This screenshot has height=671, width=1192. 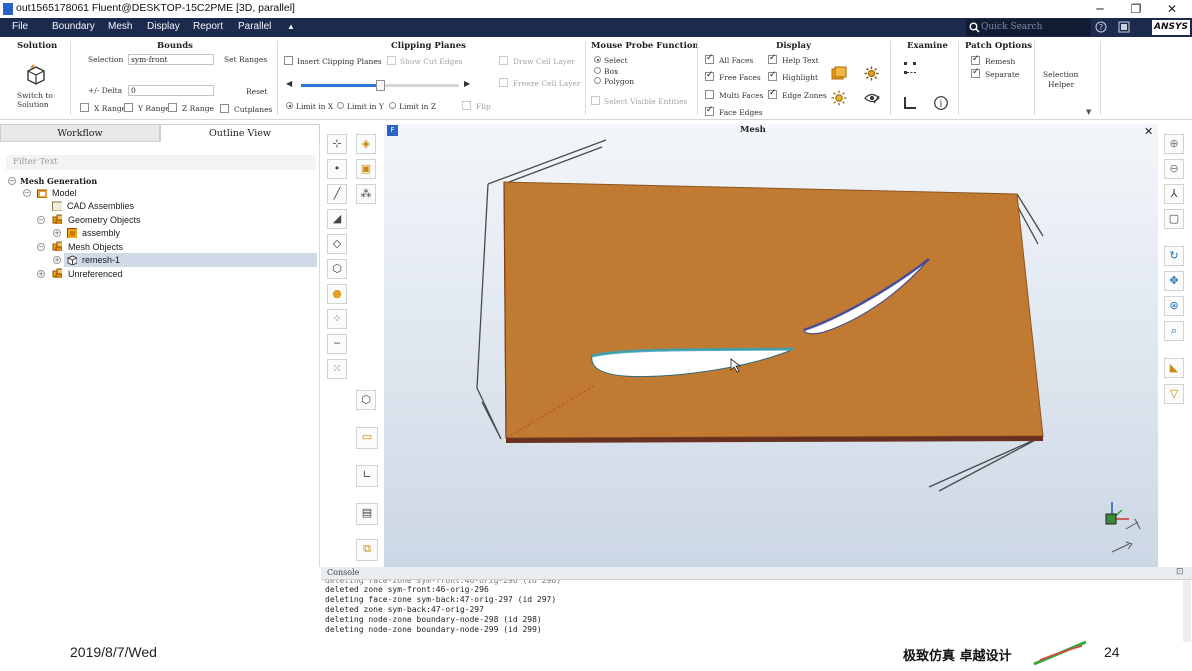 I want to click on remesh-checkbox, so click(x=975, y=59).